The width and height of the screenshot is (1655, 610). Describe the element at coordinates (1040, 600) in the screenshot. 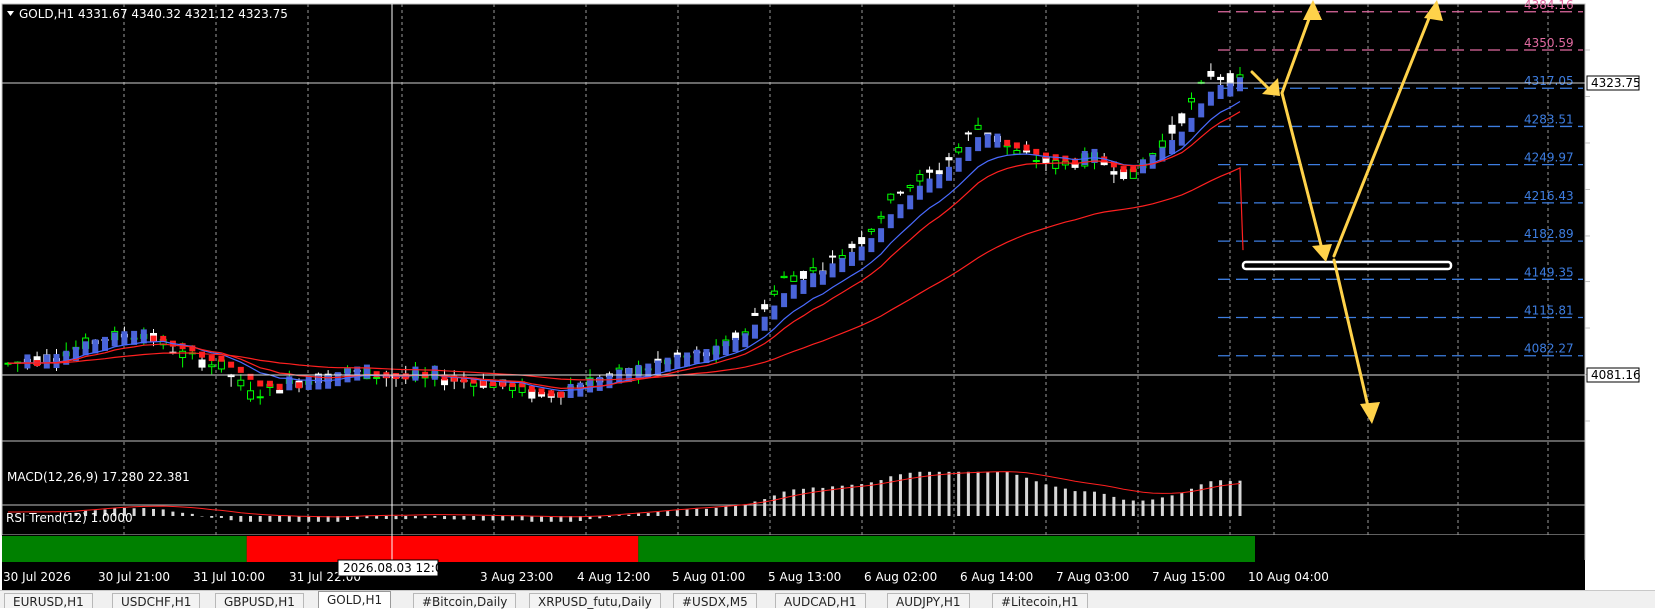

I see `tab--litecoin-h1: #Litecoin,H1` at that location.